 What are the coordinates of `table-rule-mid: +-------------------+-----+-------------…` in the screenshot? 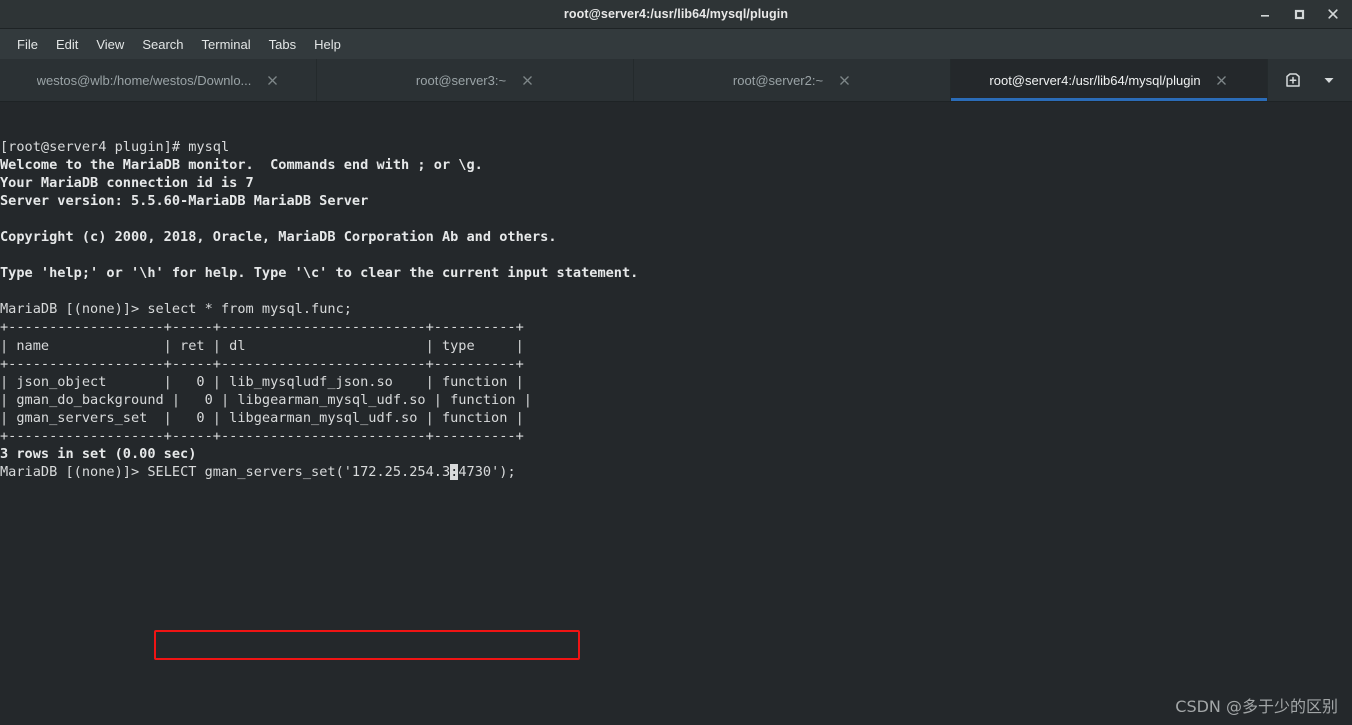 It's located at (262, 363).